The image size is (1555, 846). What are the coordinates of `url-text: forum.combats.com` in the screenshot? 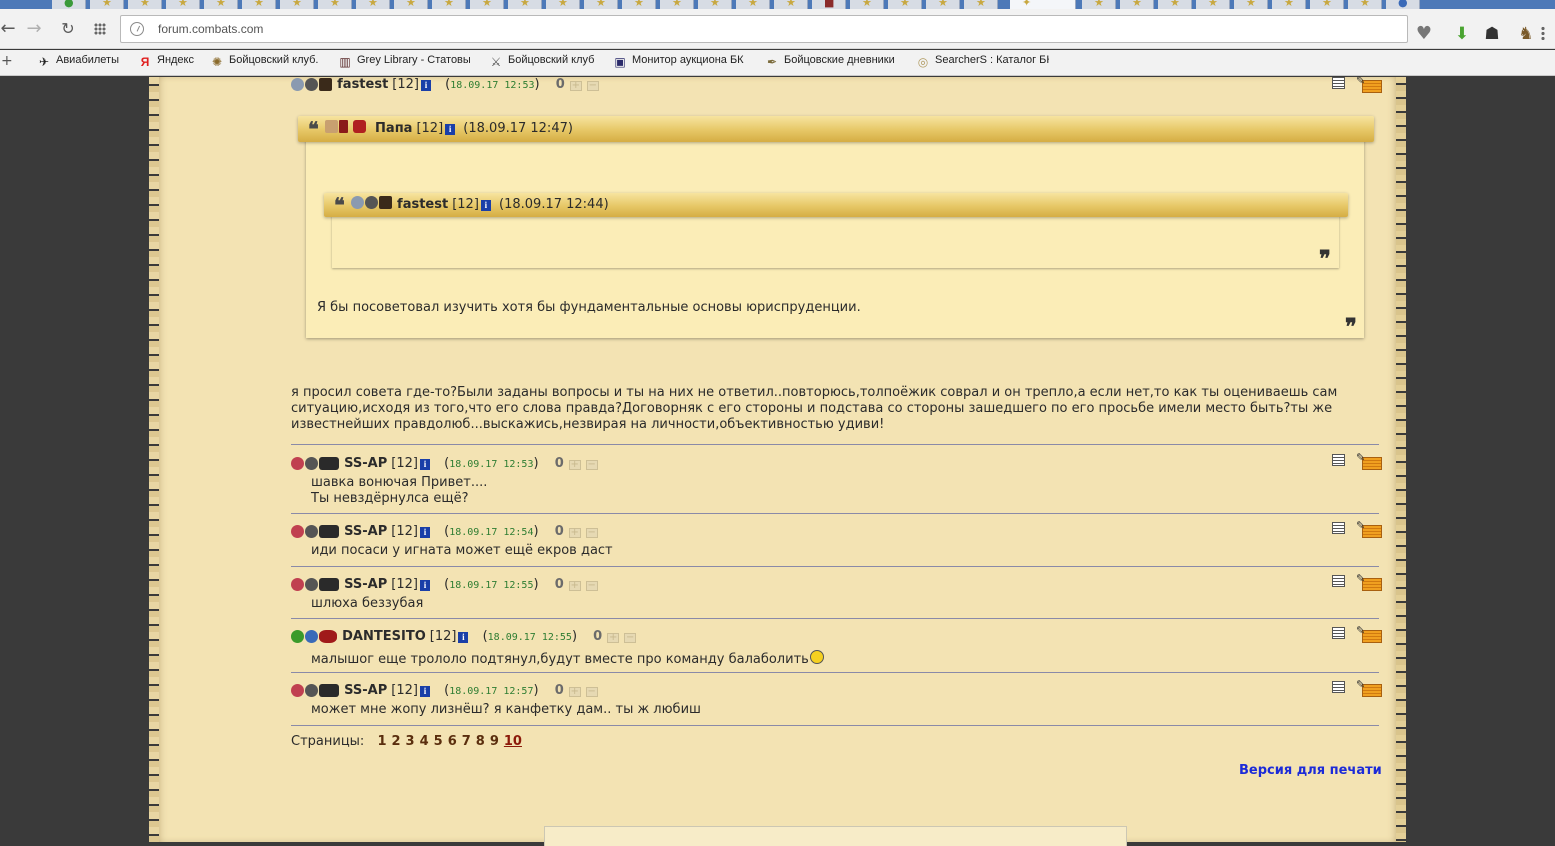 It's located at (210, 29).